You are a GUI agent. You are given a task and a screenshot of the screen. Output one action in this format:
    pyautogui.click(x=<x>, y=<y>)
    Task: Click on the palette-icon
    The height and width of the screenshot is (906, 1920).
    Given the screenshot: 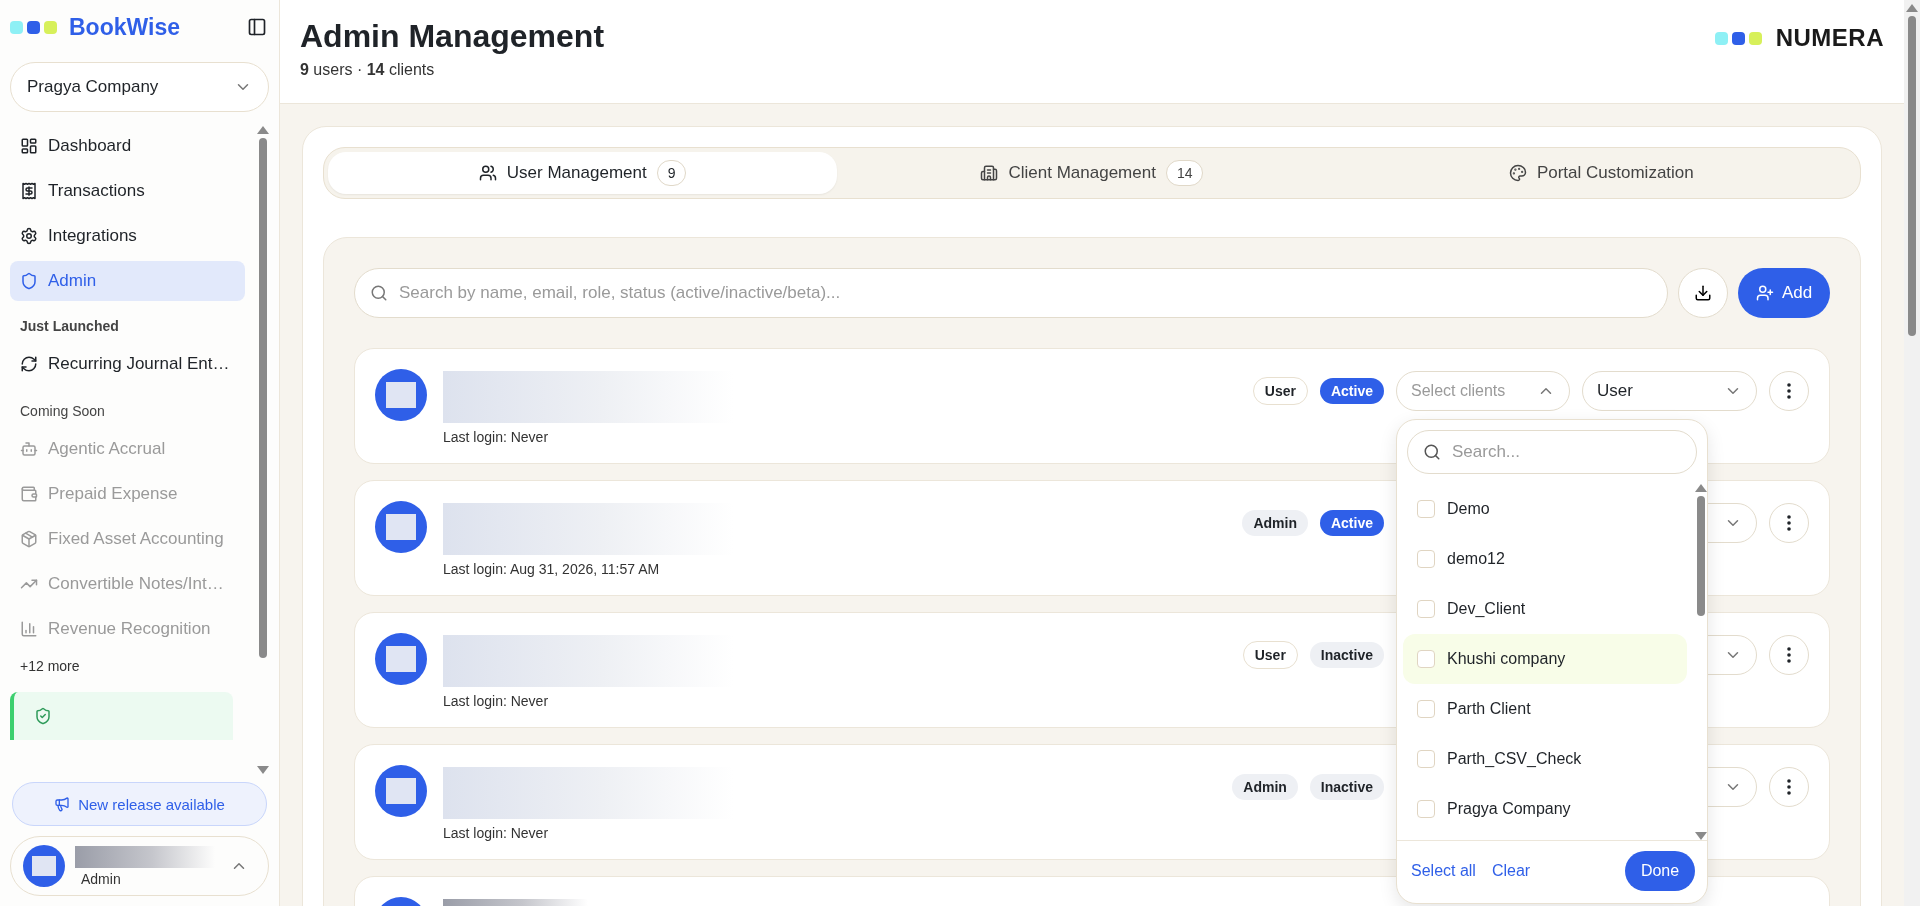 What is the action you would take?
    pyautogui.click(x=1517, y=173)
    